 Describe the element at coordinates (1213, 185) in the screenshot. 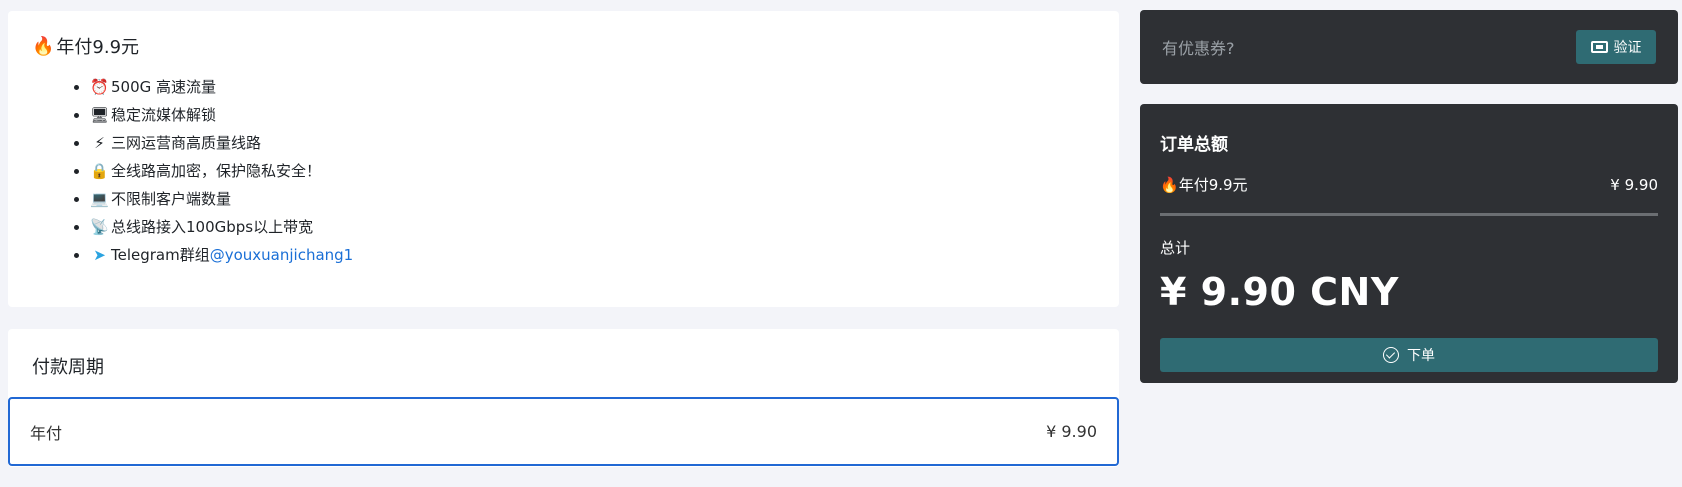

I see `order-item-name: 年付9.9元` at that location.